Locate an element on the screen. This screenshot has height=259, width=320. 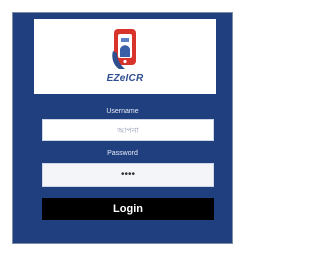
brand-name: EZeICR is located at coordinates (125, 78).